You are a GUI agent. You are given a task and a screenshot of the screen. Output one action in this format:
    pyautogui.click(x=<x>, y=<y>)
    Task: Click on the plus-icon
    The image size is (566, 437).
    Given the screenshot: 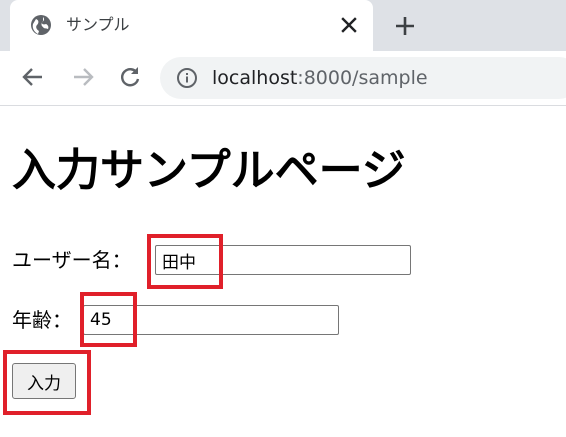 What is the action you would take?
    pyautogui.click(x=405, y=26)
    